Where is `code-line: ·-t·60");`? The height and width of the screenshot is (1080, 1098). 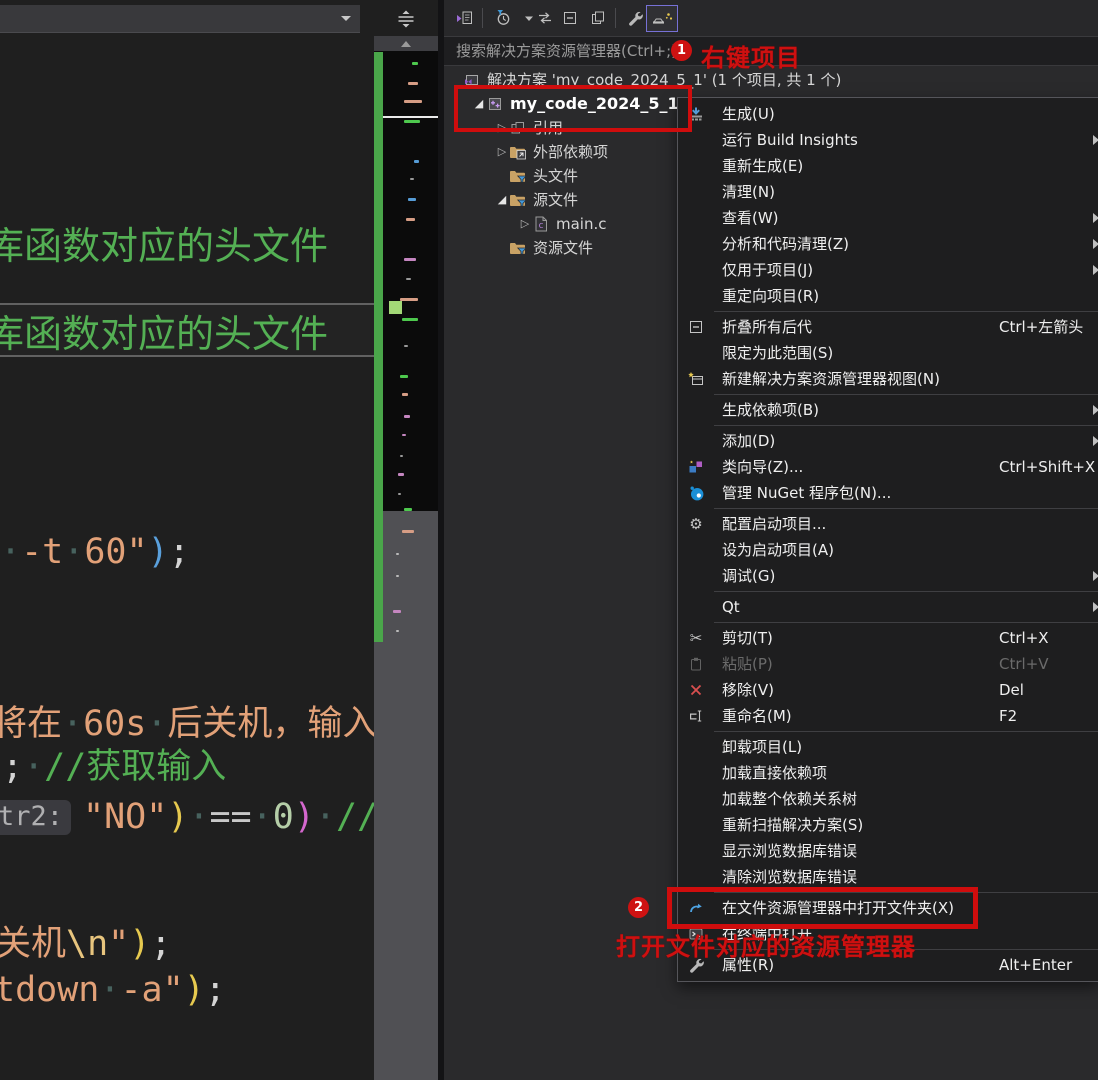 code-line: ·-t·60"); is located at coordinates (95, 552).